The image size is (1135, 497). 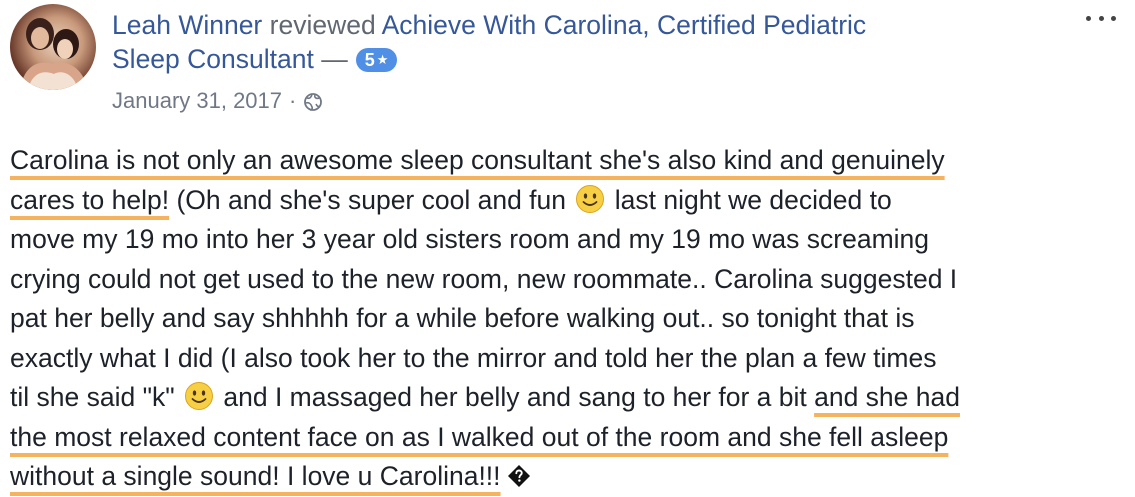 I want to click on highlight-2: cares to help!, so click(x=90, y=199).